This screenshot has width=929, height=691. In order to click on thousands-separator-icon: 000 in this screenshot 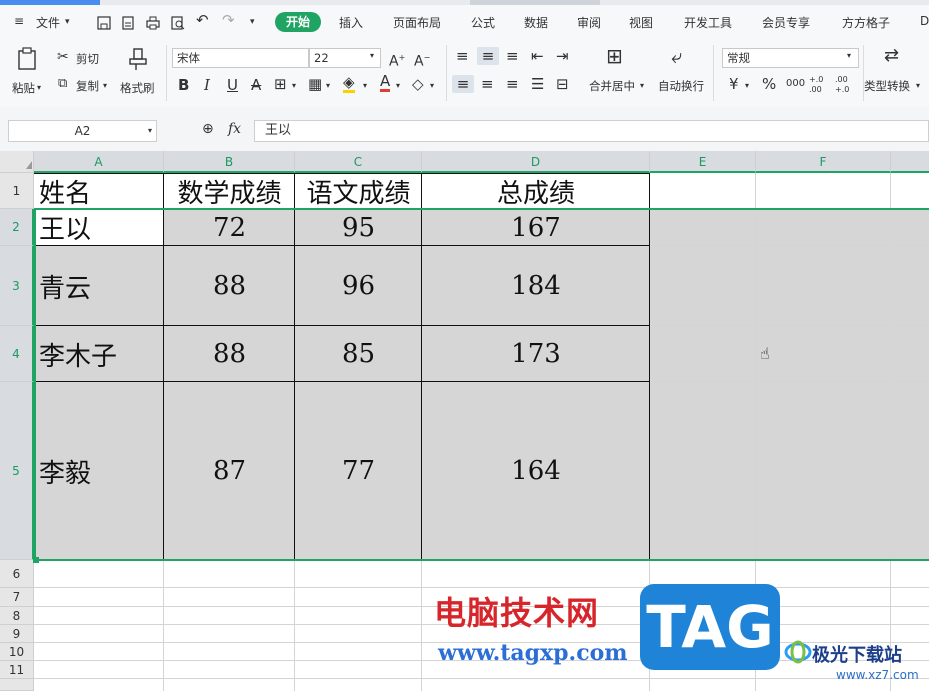, I will do `click(795, 83)`.